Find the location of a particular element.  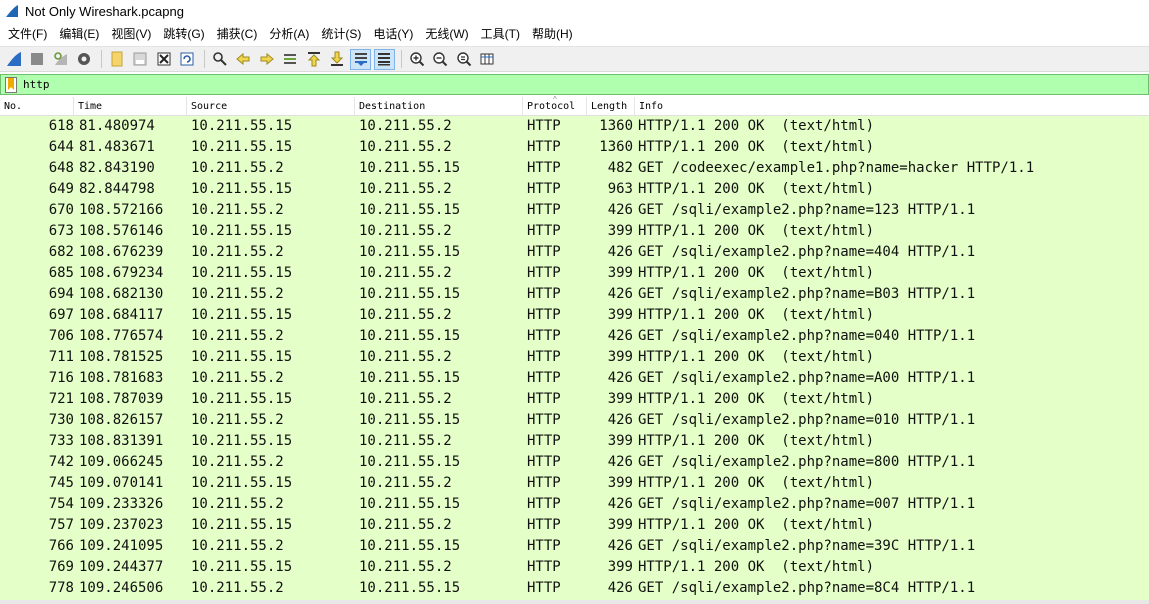

go-to-packet-button is located at coordinates (290, 59).